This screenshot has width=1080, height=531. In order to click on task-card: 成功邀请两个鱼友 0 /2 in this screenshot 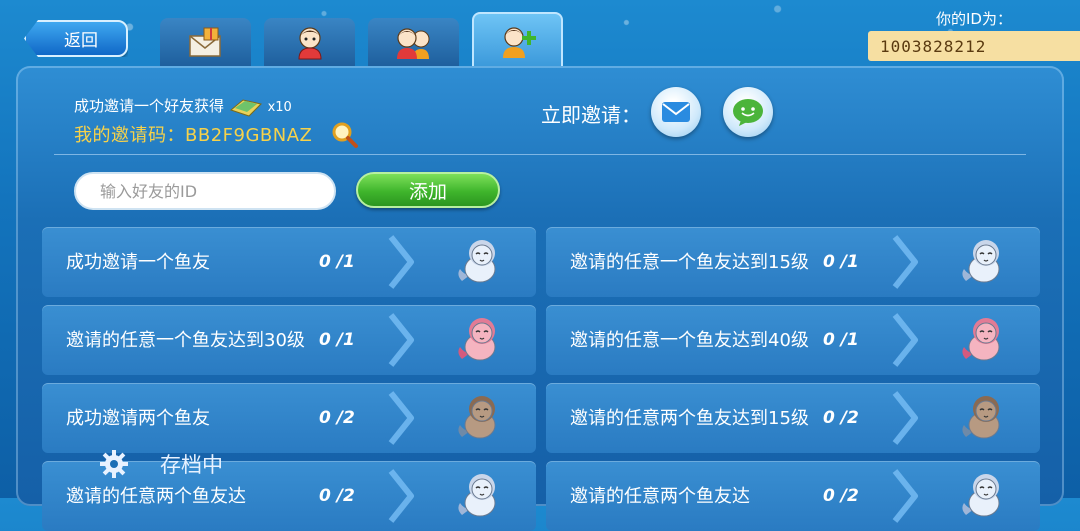, I will do `click(289, 418)`.